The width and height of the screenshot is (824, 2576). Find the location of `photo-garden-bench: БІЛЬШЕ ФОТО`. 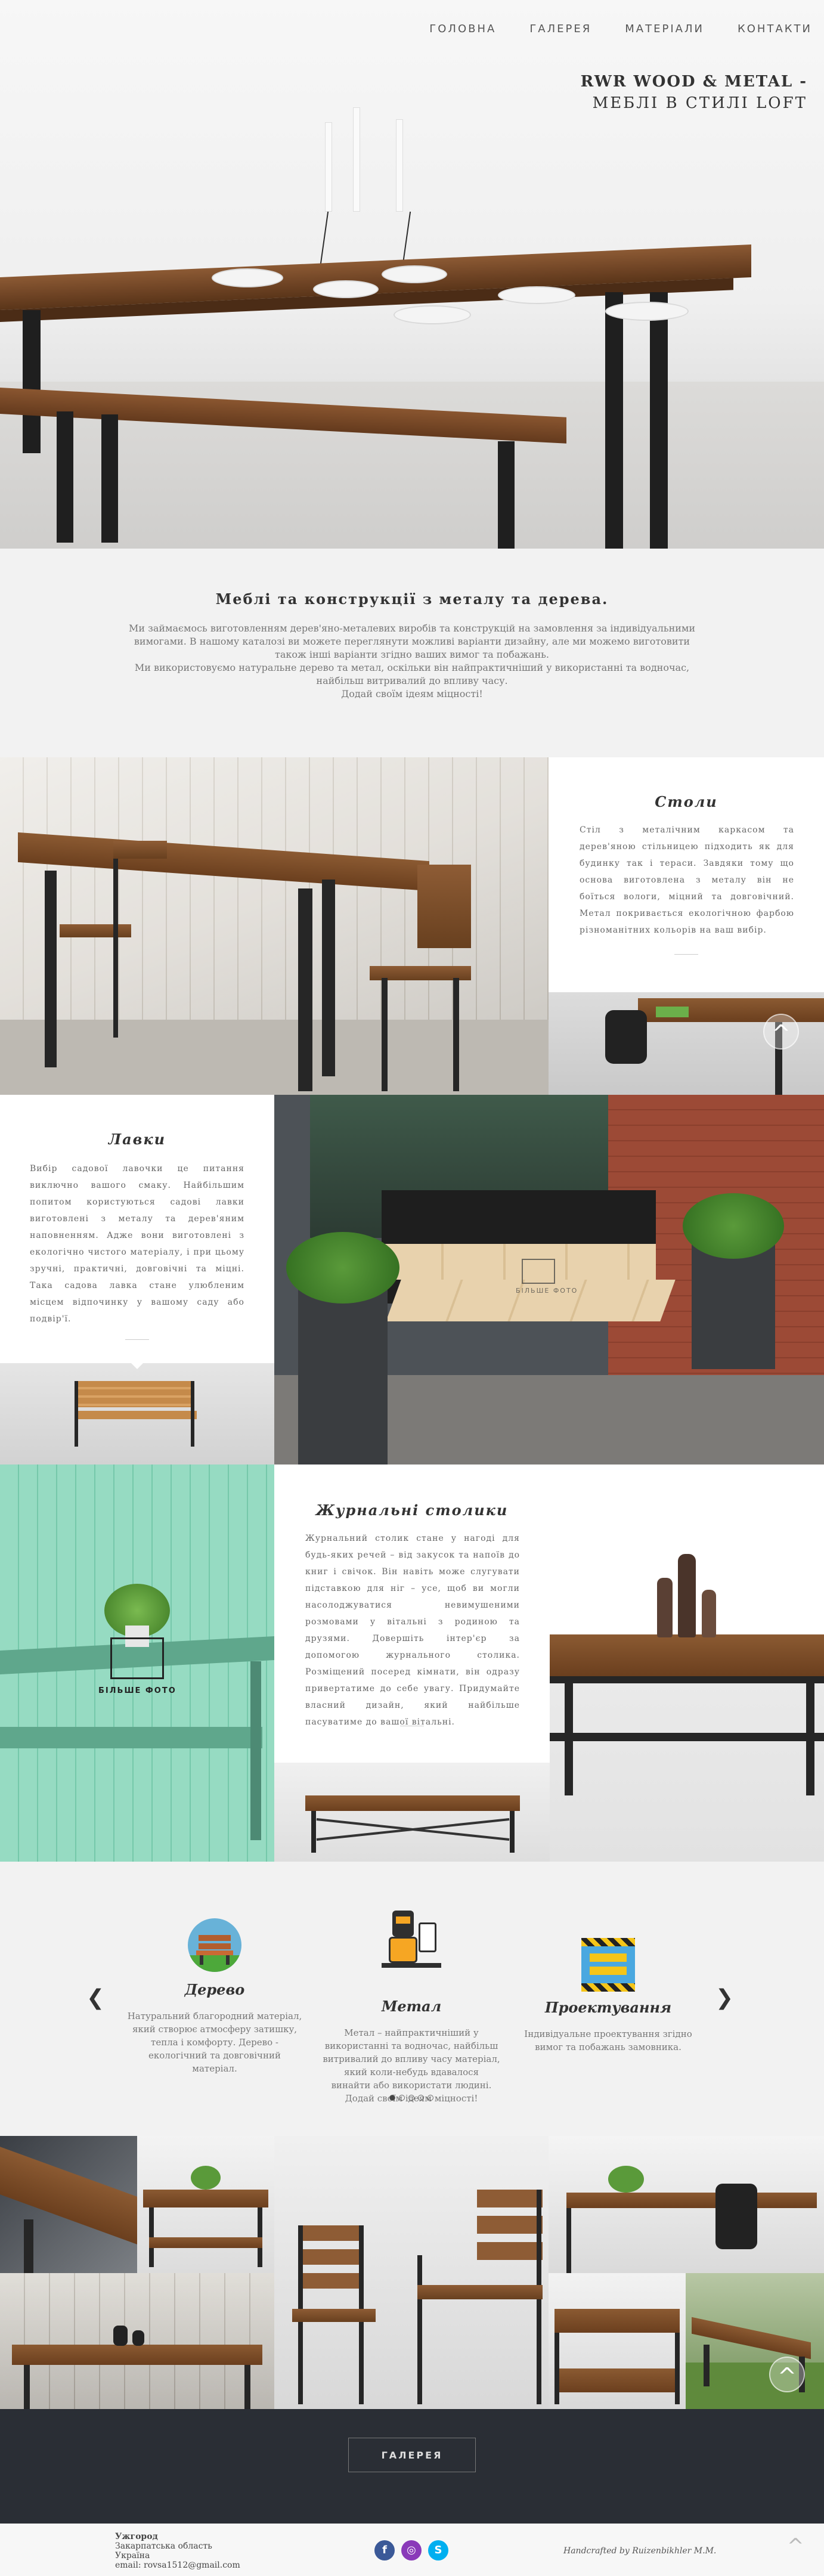

photo-garden-bench: БІЛЬШЕ ФОТО is located at coordinates (549, 1280).